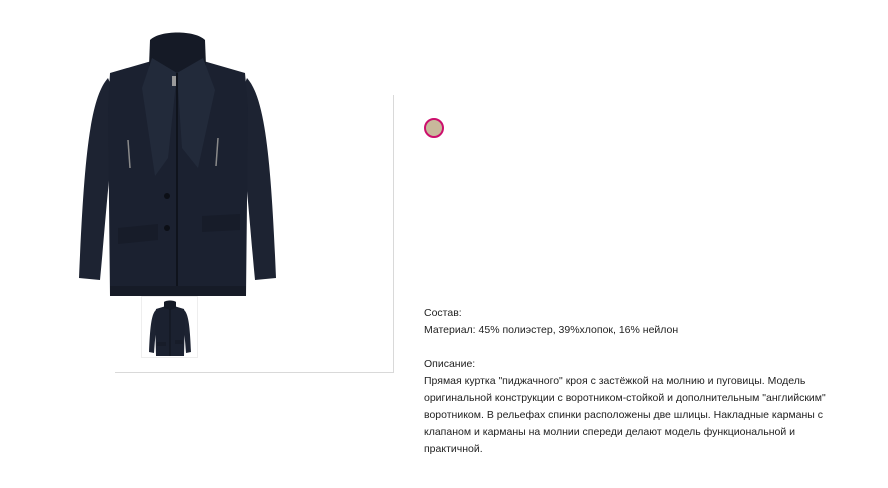 This screenshot has width=888, height=488. I want to click on color-swatch, so click(434, 128).